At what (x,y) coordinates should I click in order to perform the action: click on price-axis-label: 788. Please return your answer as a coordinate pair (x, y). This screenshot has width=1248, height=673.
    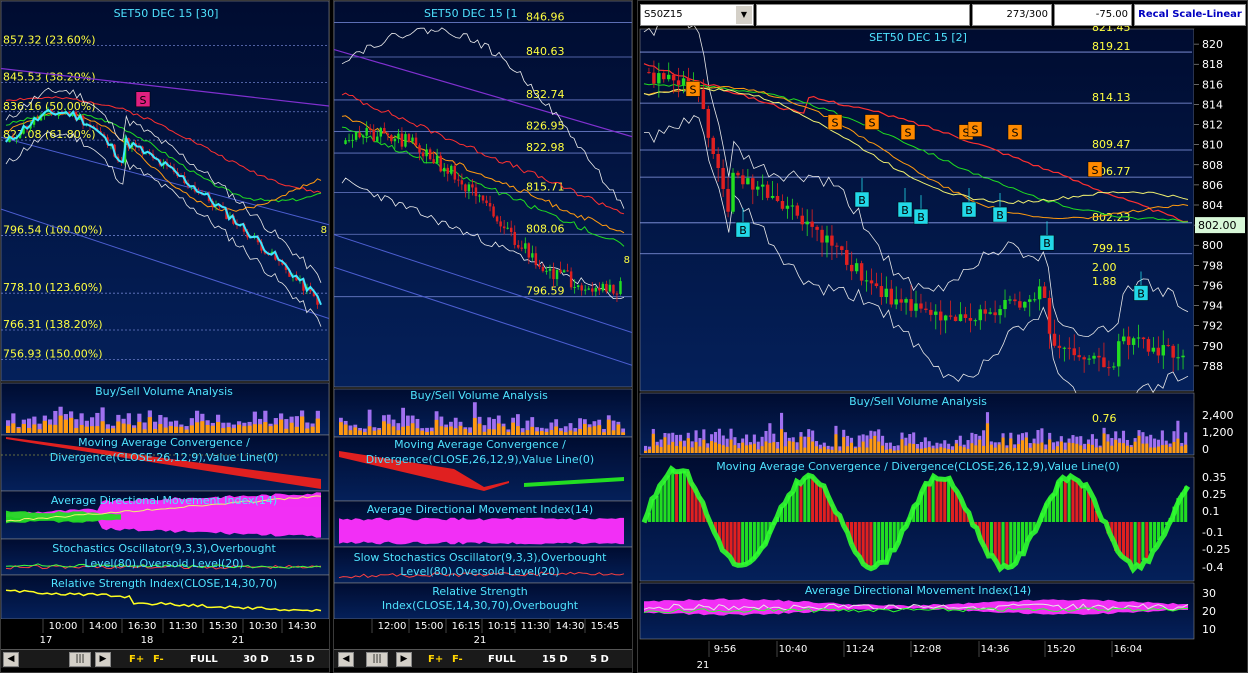
    Looking at the image, I should click on (1212, 366).